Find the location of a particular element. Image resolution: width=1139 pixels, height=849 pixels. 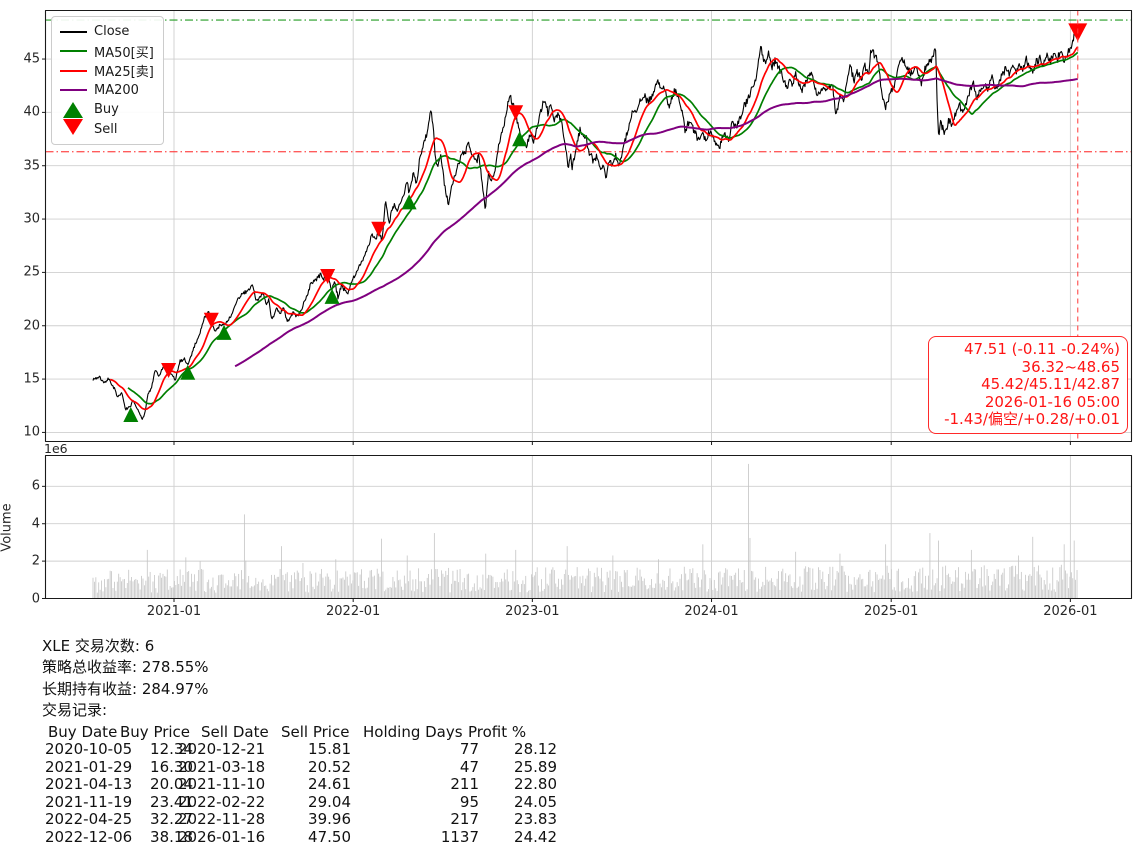

trades-row-5: 2022-04-25 32.27 2022-11-28 39.96 217 23.83 is located at coordinates (302, 819).